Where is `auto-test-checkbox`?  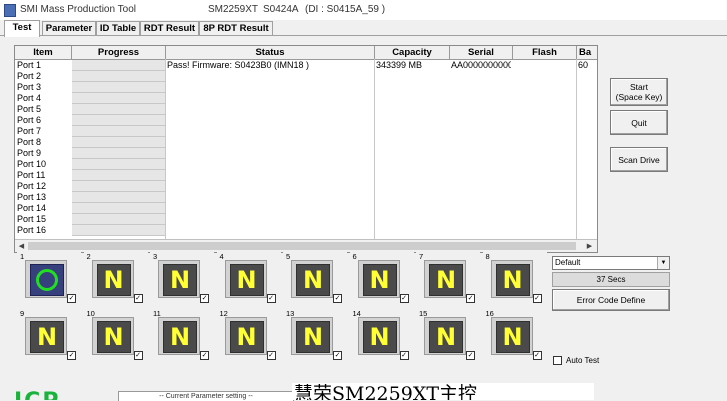 auto-test-checkbox is located at coordinates (557, 361).